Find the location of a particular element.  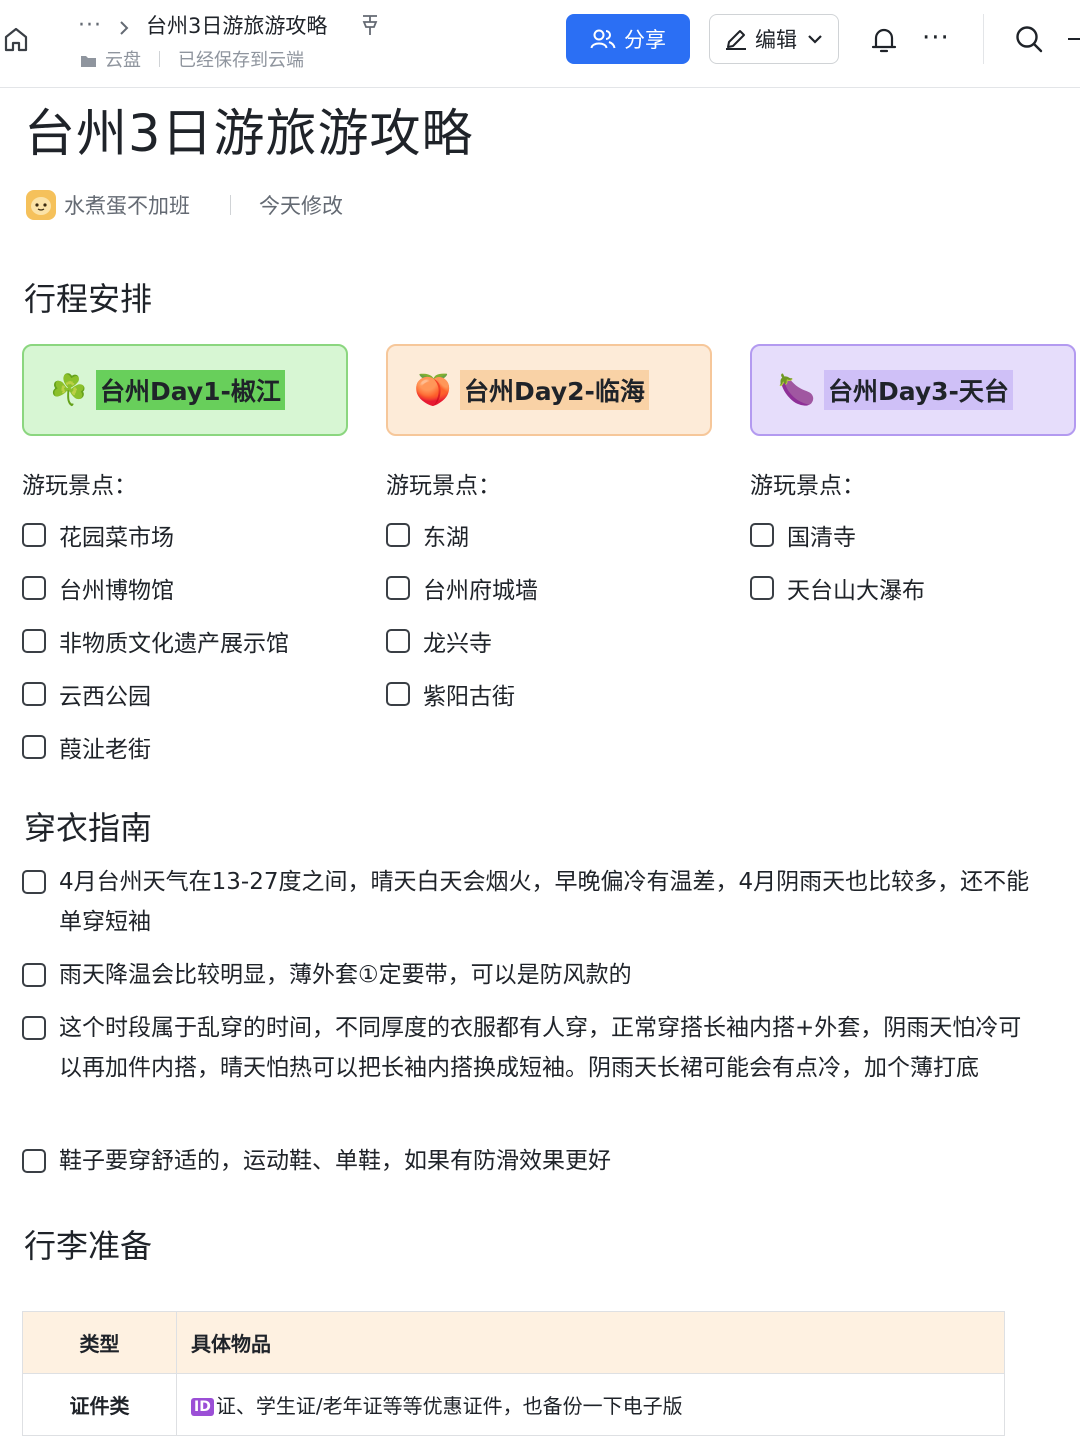

folder-icon is located at coordinates (88, 59).